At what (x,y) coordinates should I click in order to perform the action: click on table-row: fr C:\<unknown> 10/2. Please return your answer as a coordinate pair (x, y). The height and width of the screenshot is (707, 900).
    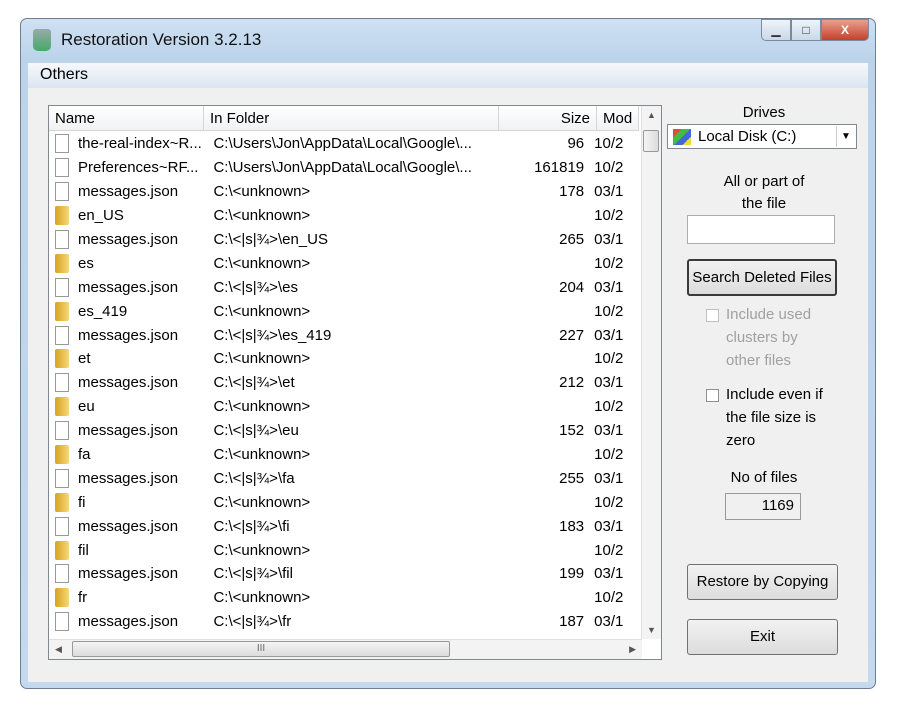
    Looking at the image, I should click on (344, 598).